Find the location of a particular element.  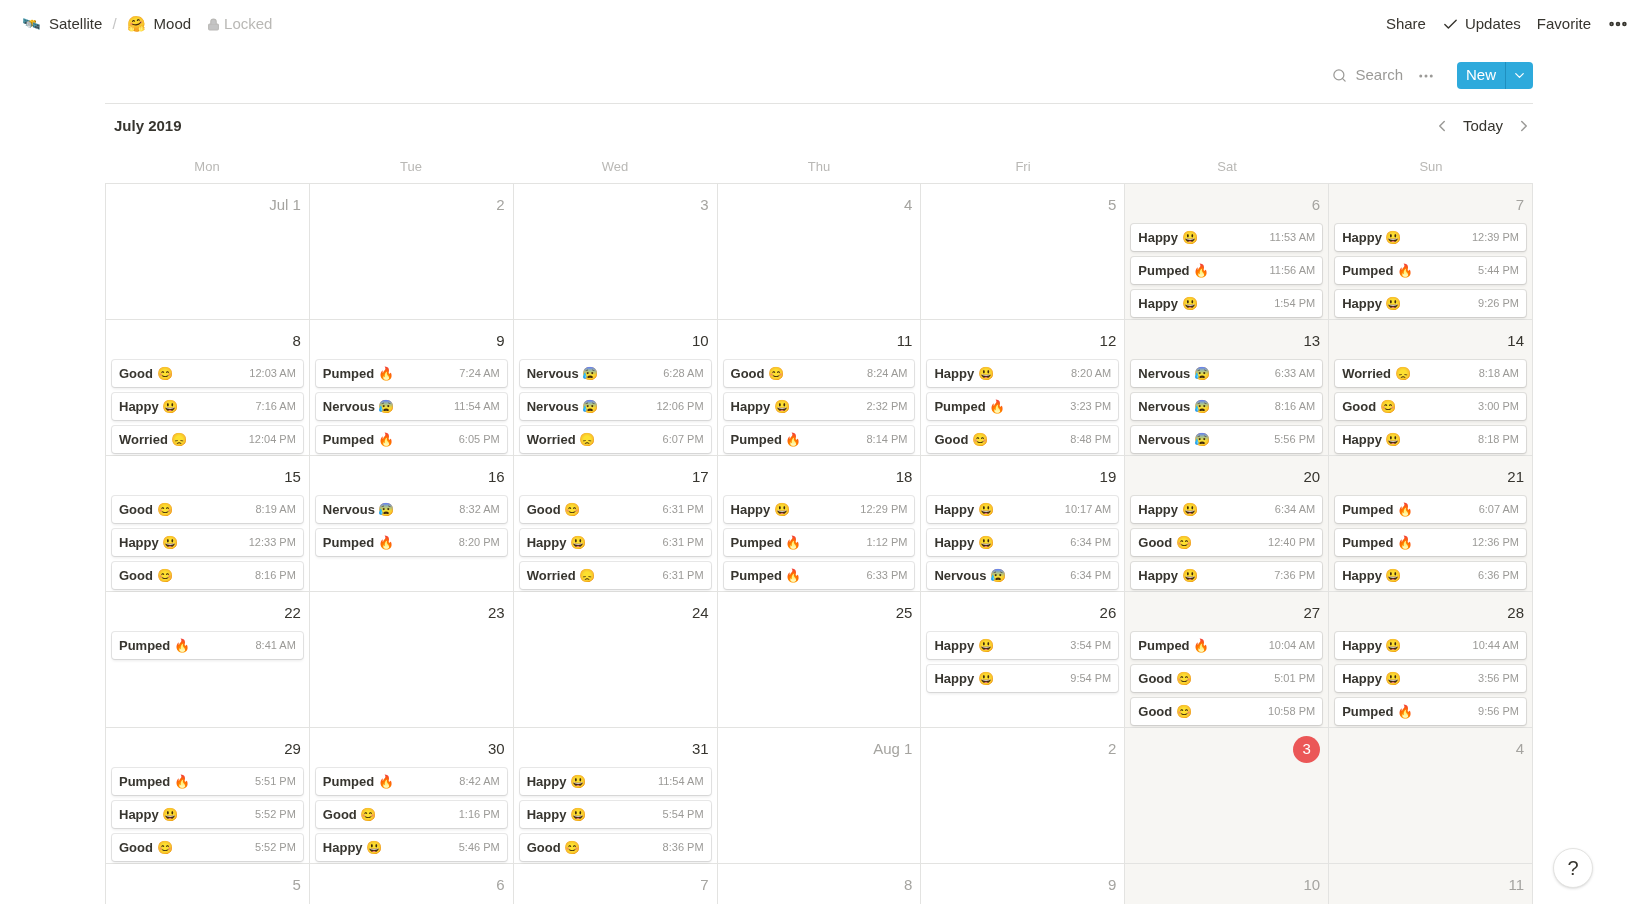

event-card: Pumped 🔥 3:23 PM is located at coordinates (1023, 406).